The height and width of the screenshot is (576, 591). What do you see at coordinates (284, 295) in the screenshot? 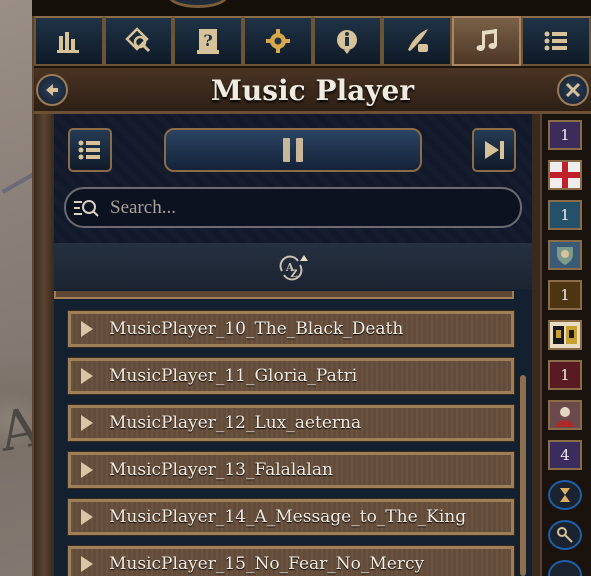
I see `track-list-top-edge` at bounding box center [284, 295].